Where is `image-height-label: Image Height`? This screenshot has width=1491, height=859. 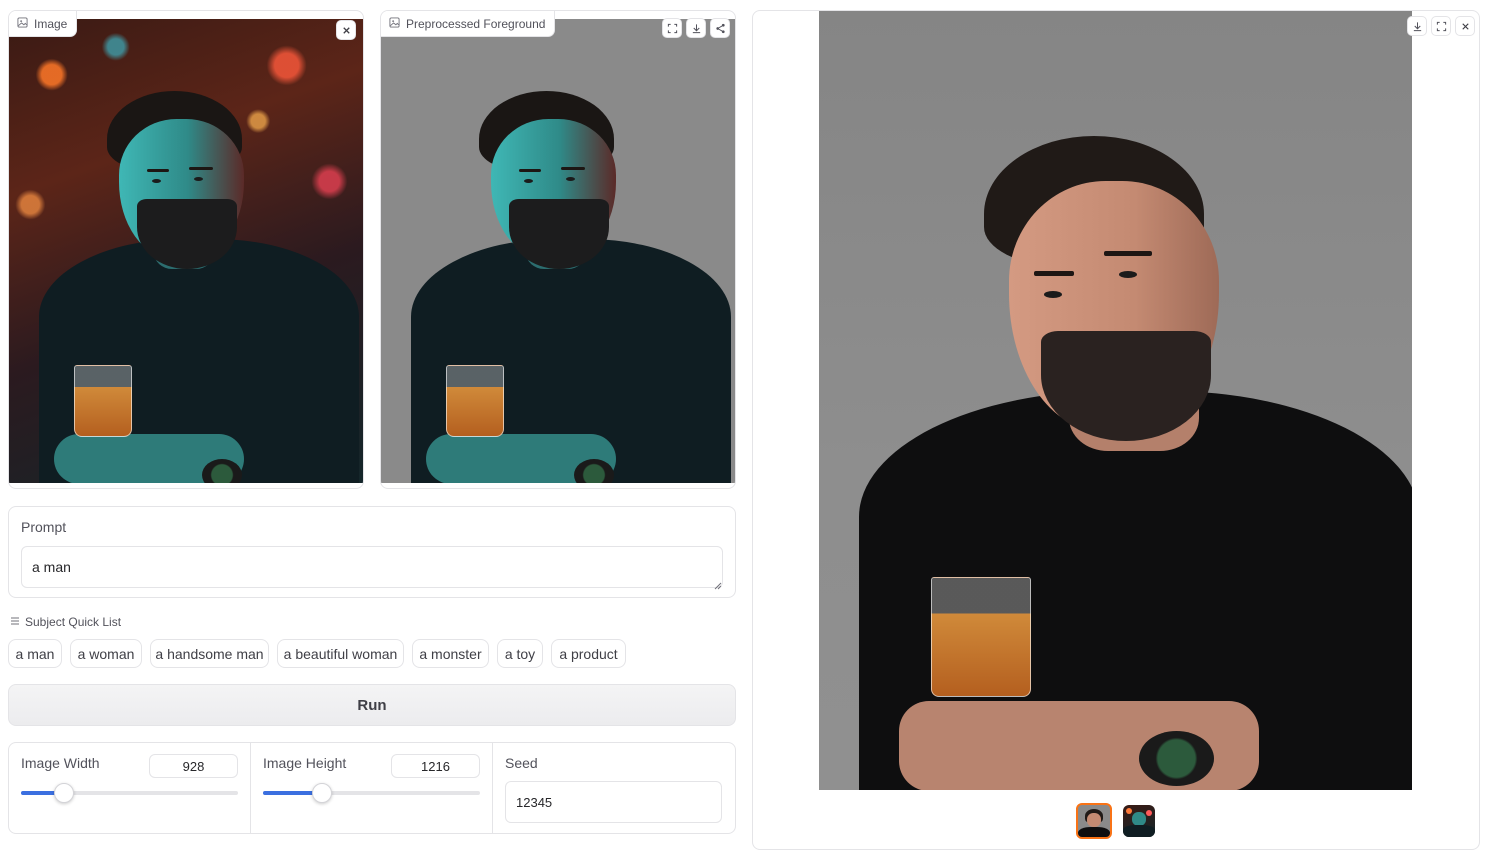
image-height-label: Image Height is located at coordinates (305, 763).